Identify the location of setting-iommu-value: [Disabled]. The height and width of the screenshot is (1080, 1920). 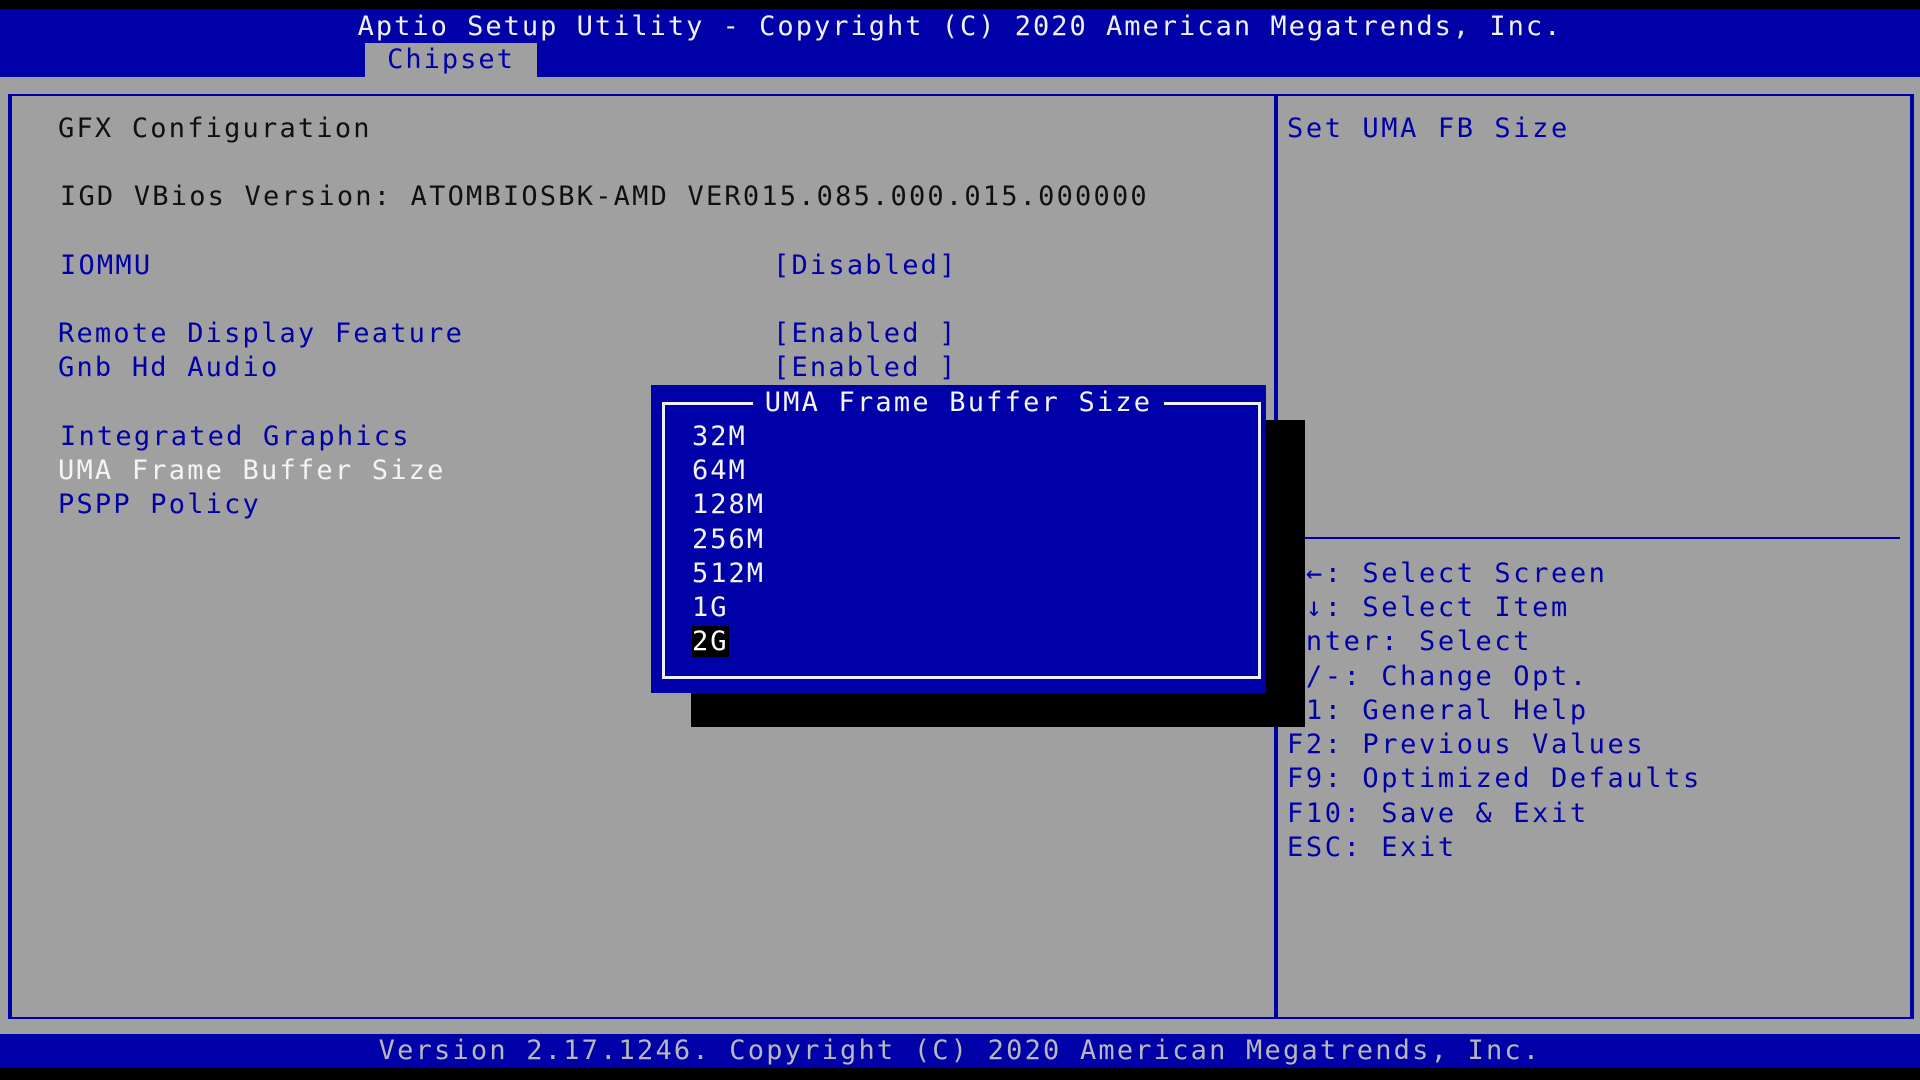
(865, 266).